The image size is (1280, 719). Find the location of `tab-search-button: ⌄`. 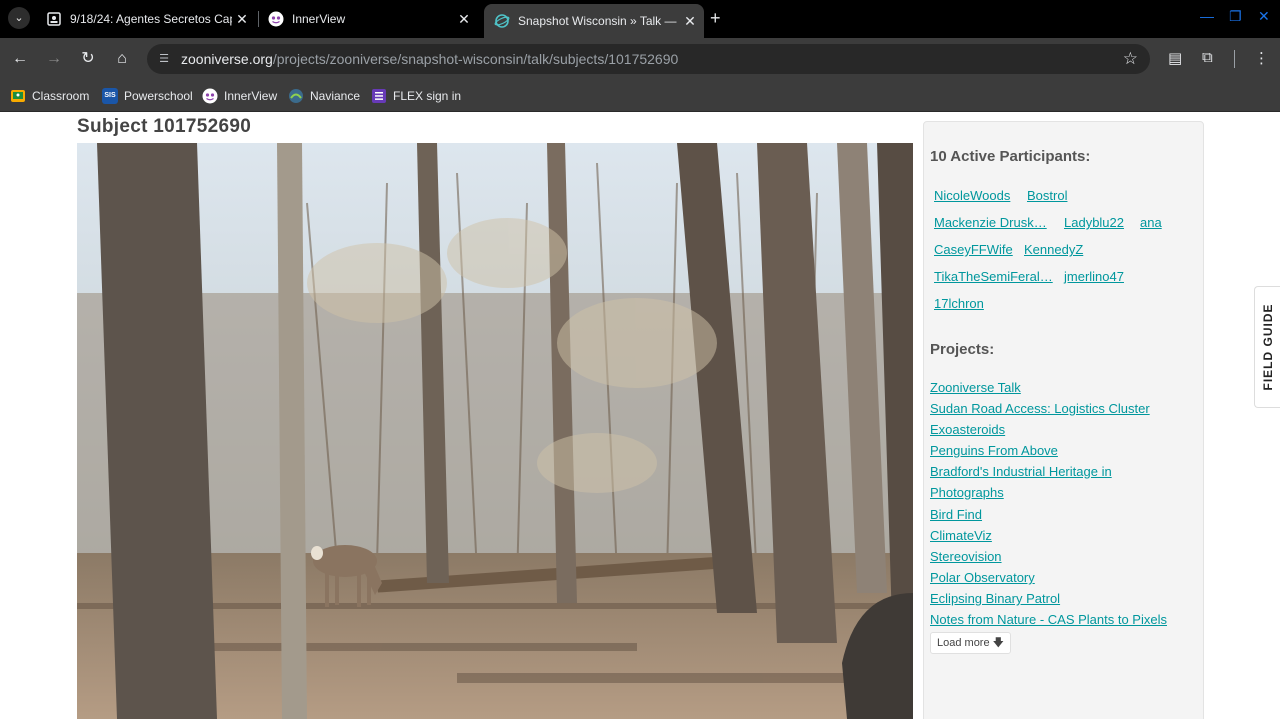

tab-search-button: ⌄ is located at coordinates (19, 18).